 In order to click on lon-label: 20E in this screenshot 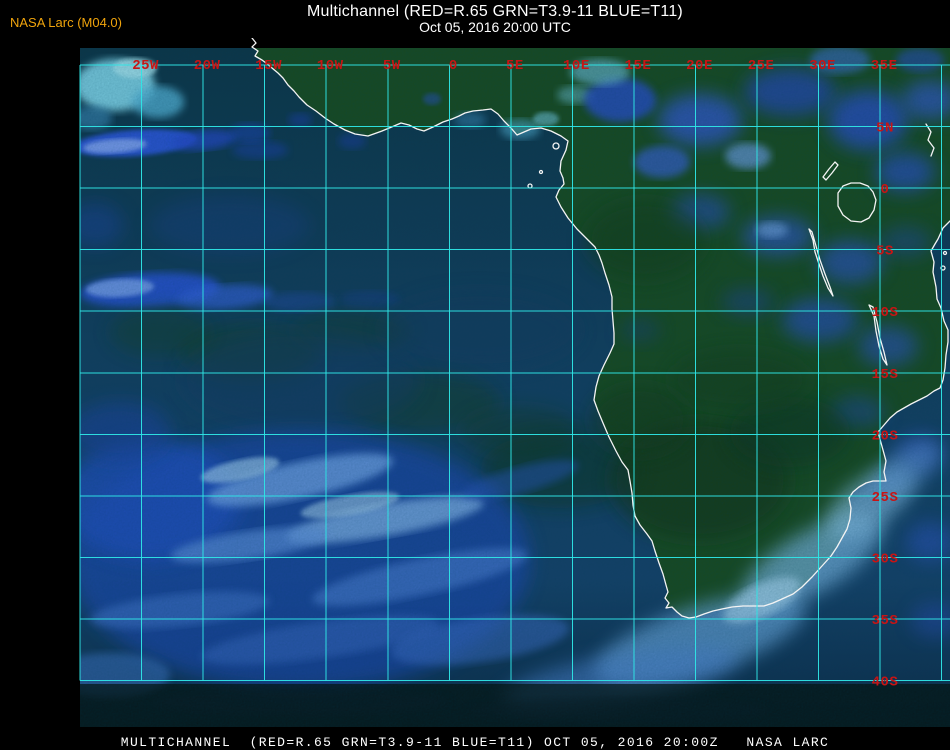, I will do `click(699, 66)`.